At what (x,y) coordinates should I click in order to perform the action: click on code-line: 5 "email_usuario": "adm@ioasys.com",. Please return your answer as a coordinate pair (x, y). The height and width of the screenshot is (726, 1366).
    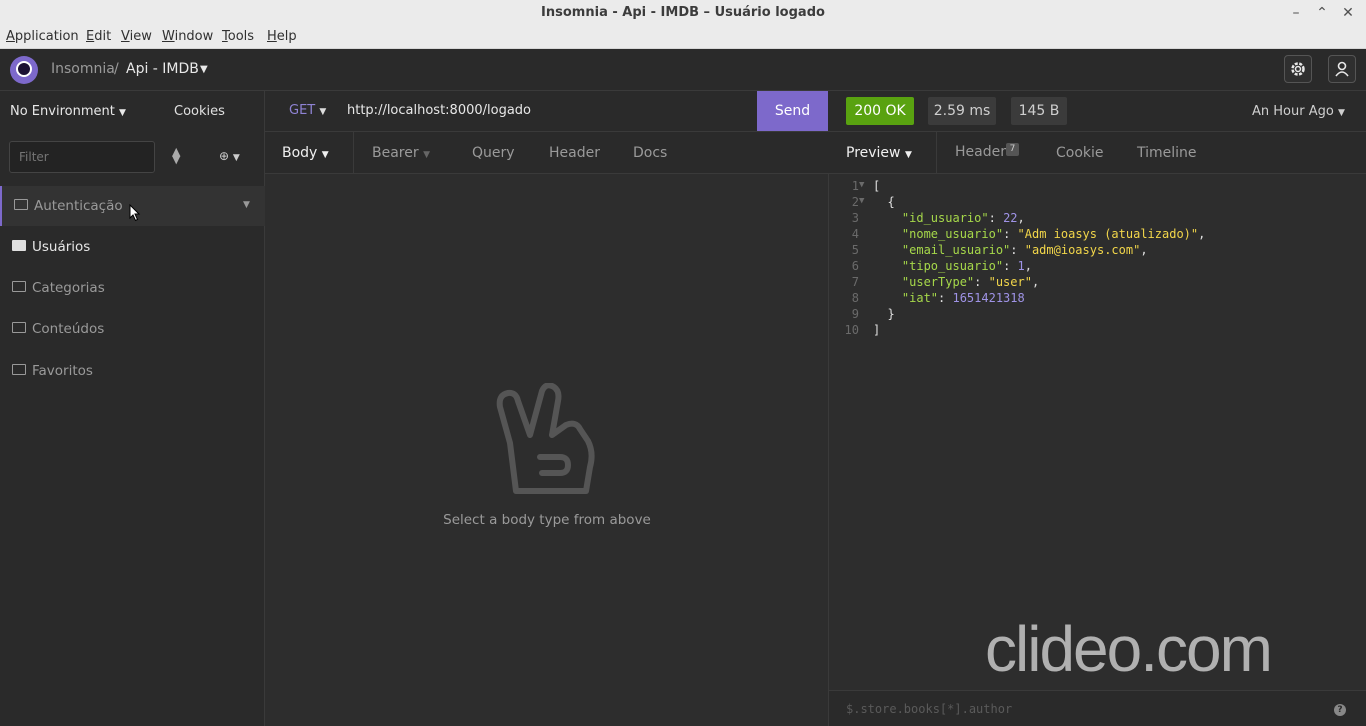
    Looking at the image, I should click on (999, 250).